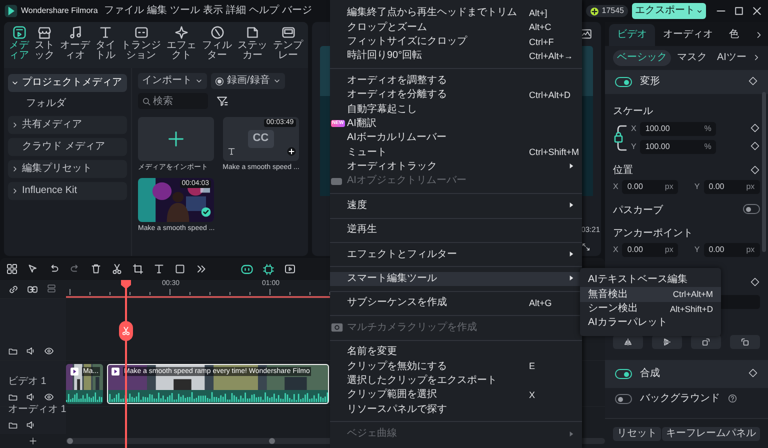 The width and height of the screenshot is (768, 448). I want to click on menu-item: 名前を変更, so click(456, 352).